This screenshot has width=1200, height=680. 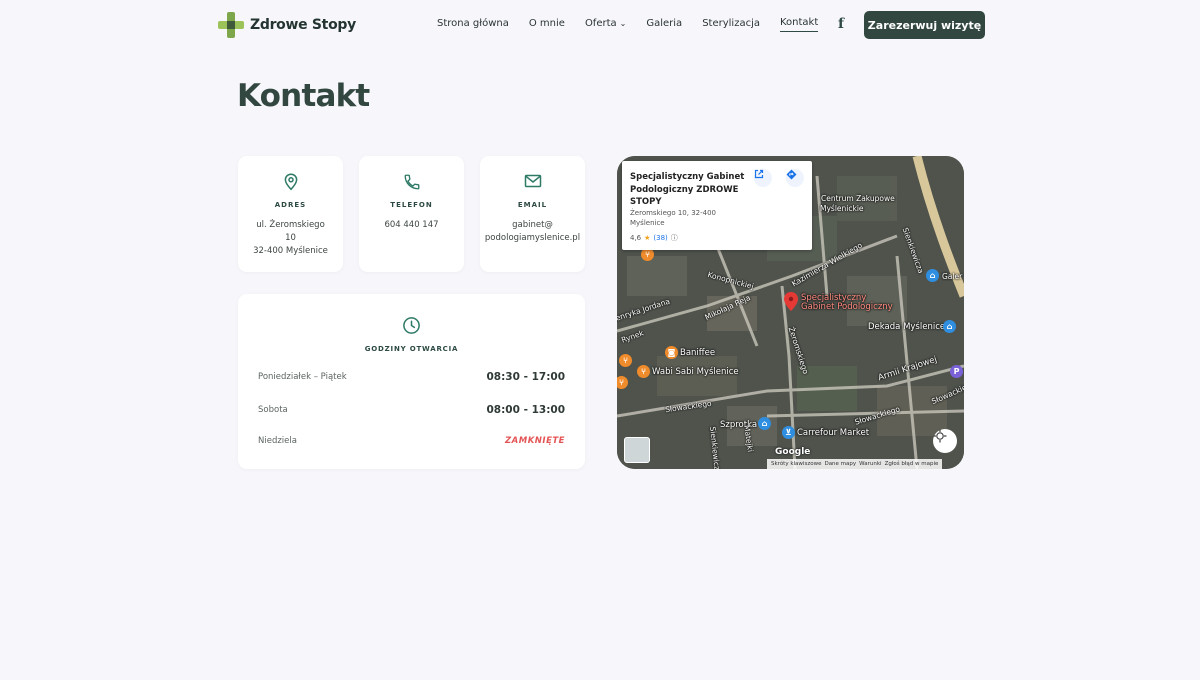 What do you see at coordinates (763, 178) in the screenshot?
I see `open-in-maps-icon` at bounding box center [763, 178].